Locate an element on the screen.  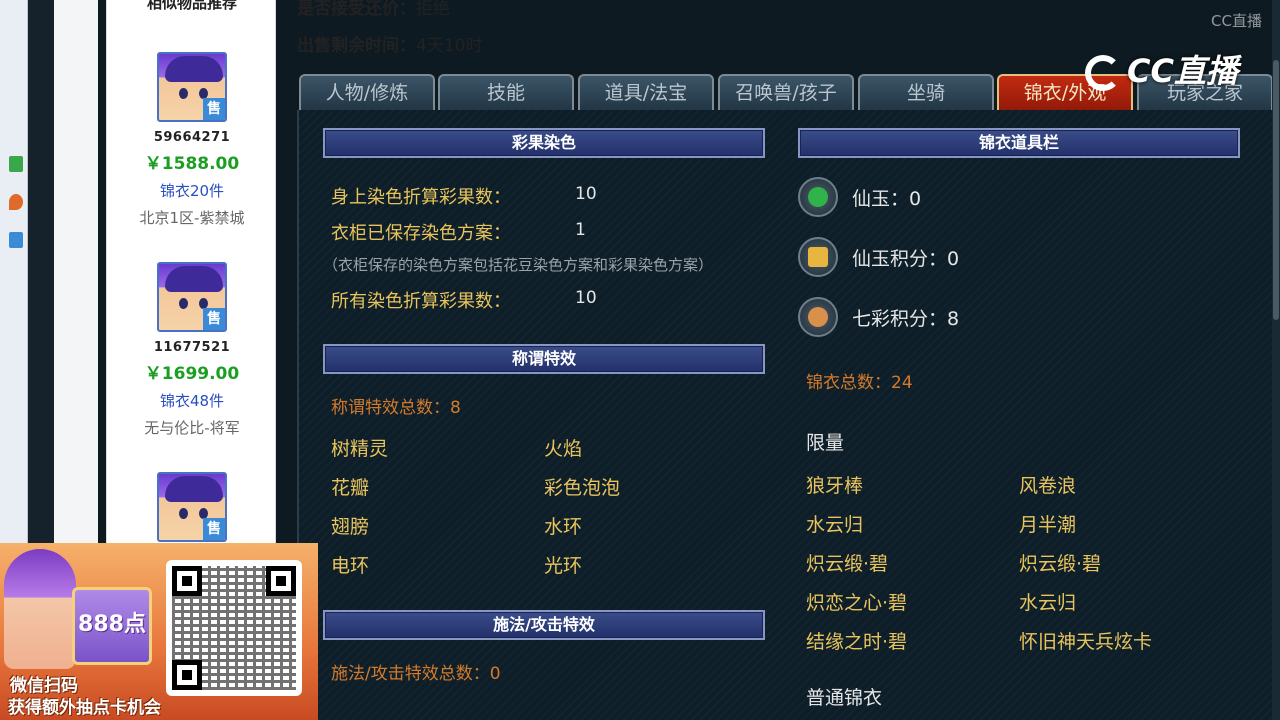
watermark-small: CC直播 is located at coordinates (1236, 21).